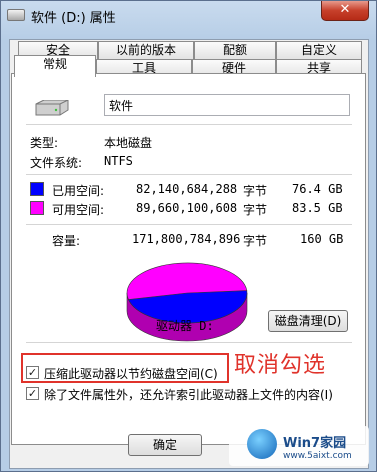 The height and width of the screenshot is (472, 377). What do you see at coordinates (125, 368) in the screenshot?
I see `highlight-box` at bounding box center [125, 368].